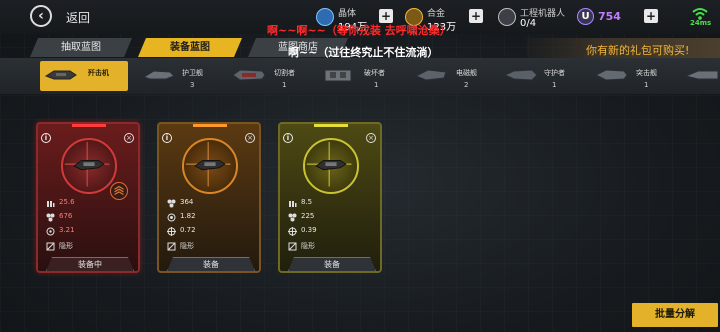 The height and width of the screenshot is (332, 720). Describe the element at coordinates (98, 73) in the screenshot. I see `ship-name: 歼击机` at that location.